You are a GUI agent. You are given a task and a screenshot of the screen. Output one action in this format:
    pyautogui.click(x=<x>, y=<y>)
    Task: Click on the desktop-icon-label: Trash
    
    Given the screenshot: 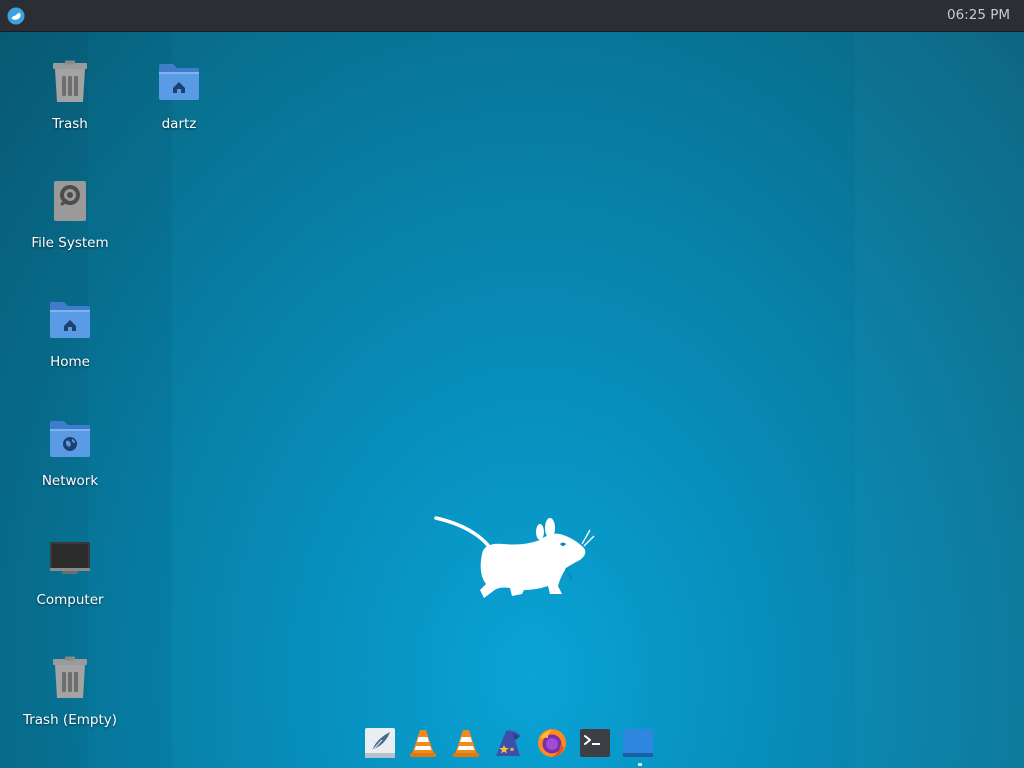 What is the action you would take?
    pyautogui.click(x=70, y=124)
    